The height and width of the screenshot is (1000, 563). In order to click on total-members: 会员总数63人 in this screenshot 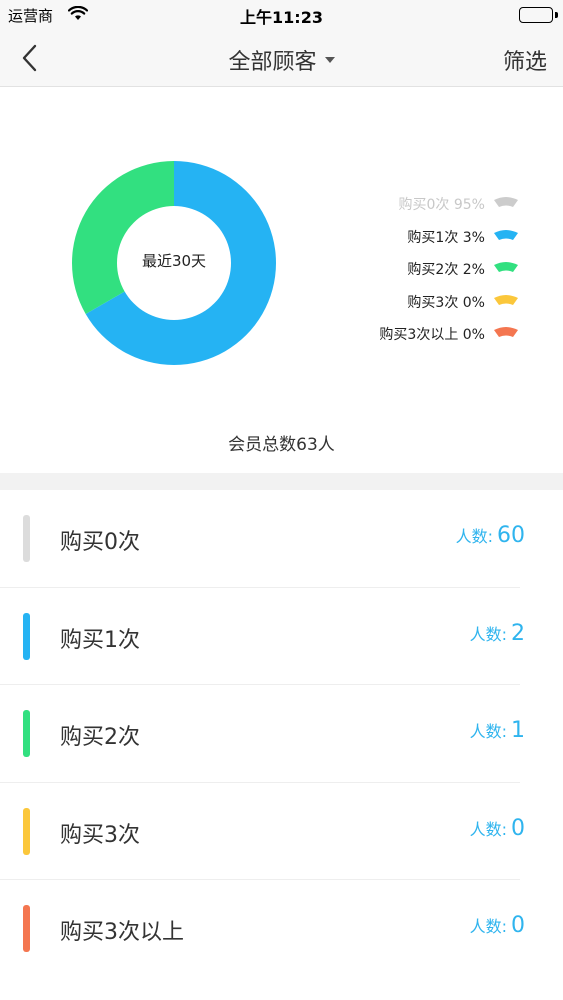, I will do `click(281, 445)`.